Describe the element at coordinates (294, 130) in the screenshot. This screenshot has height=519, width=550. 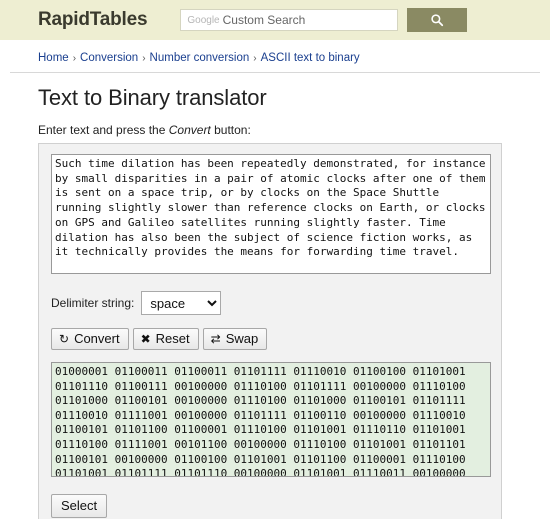
I see `instruction-text: Enter text and press the Convert button:` at that location.